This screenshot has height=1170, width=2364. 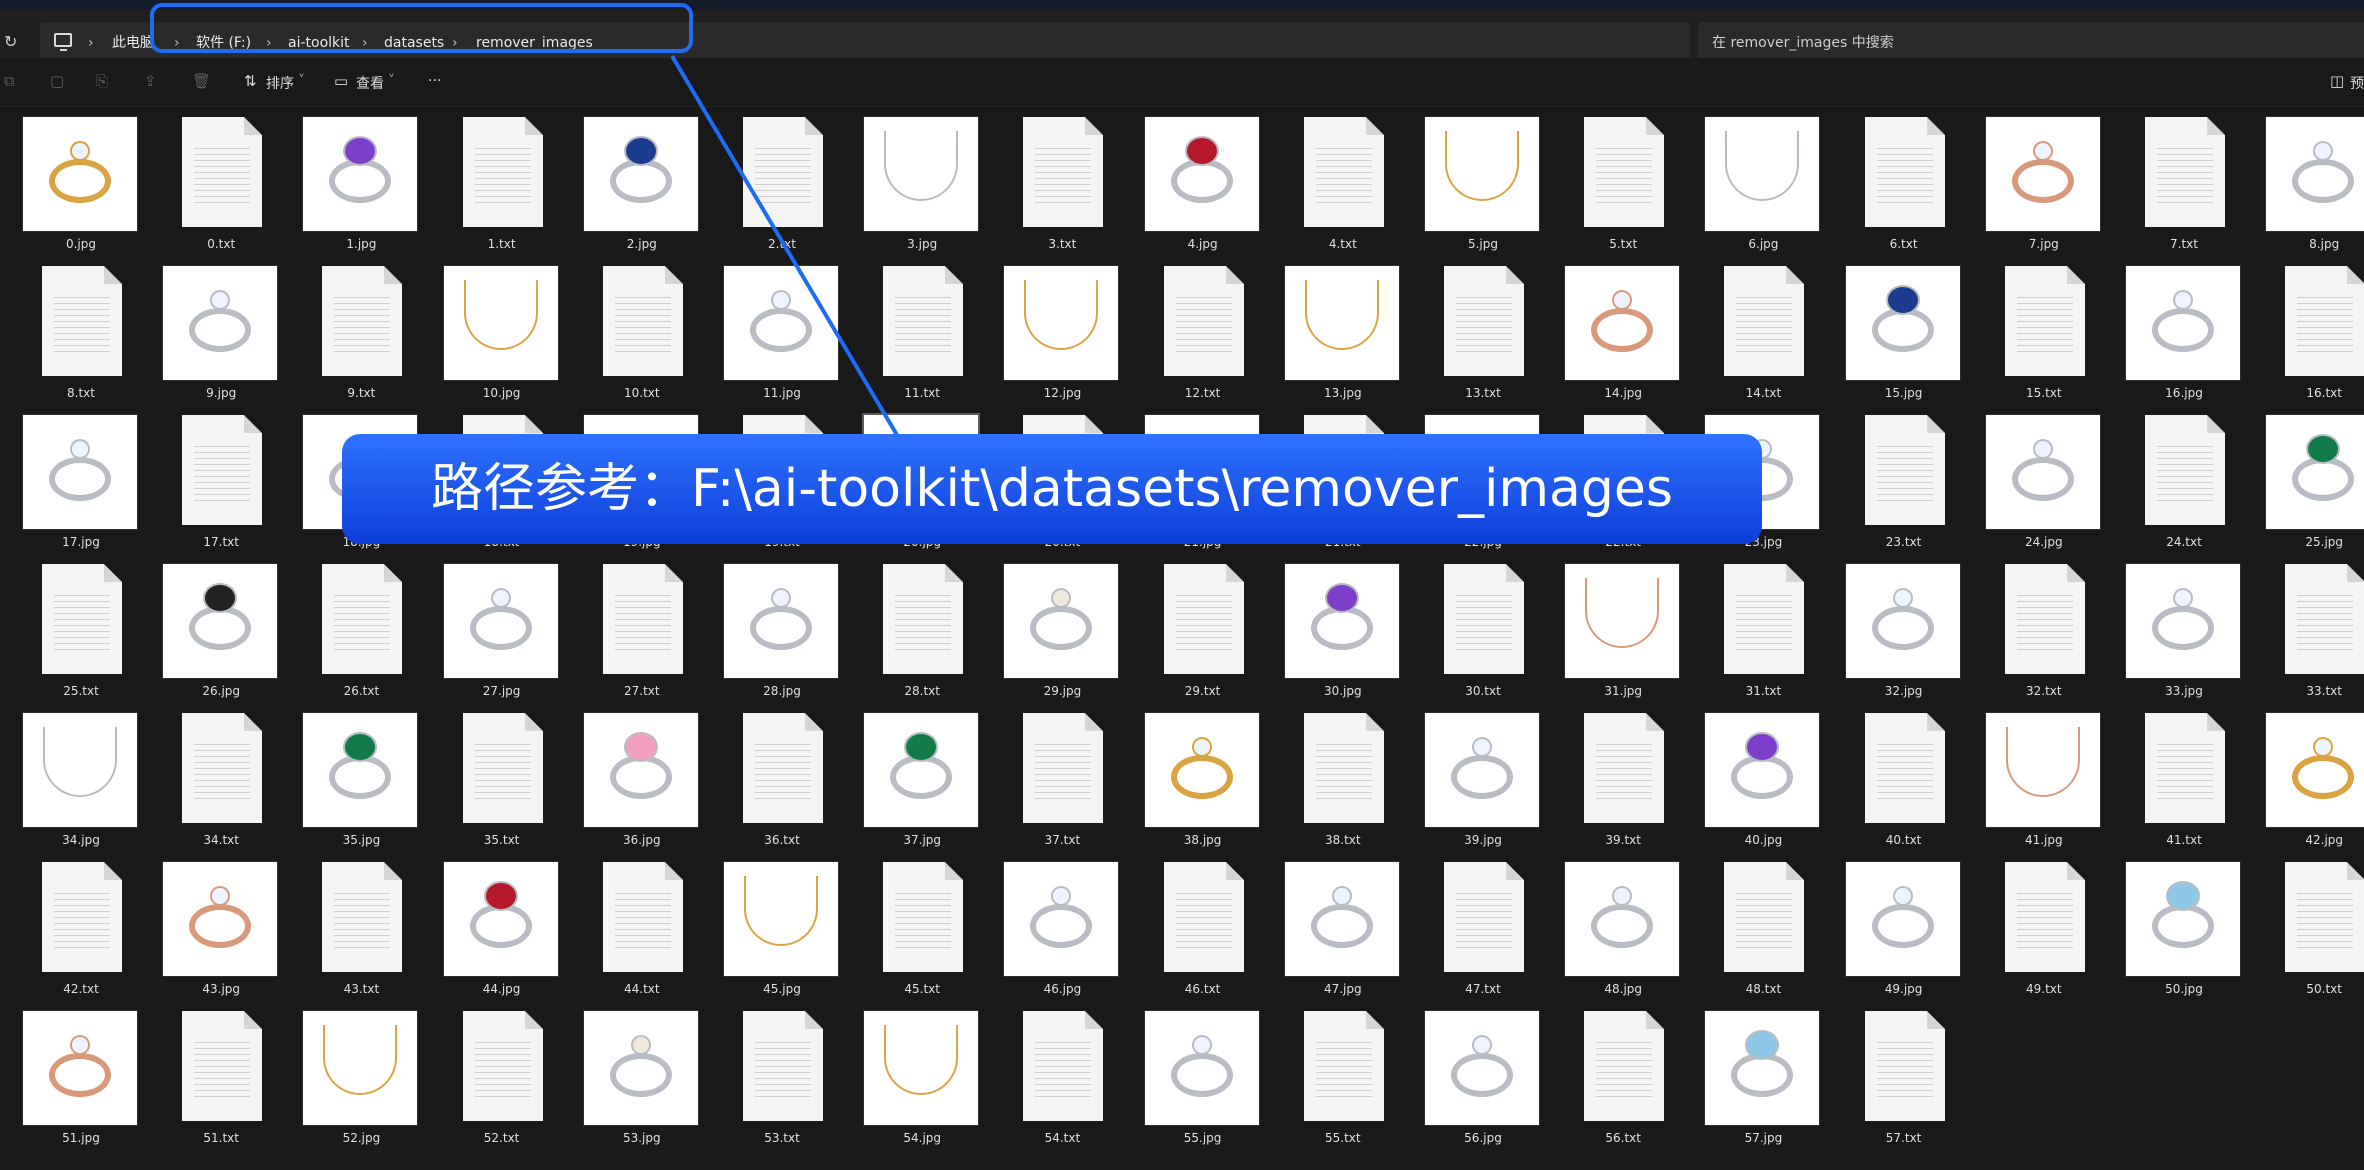 I want to click on text-file-item: 47.txt, so click(x=1472, y=931).